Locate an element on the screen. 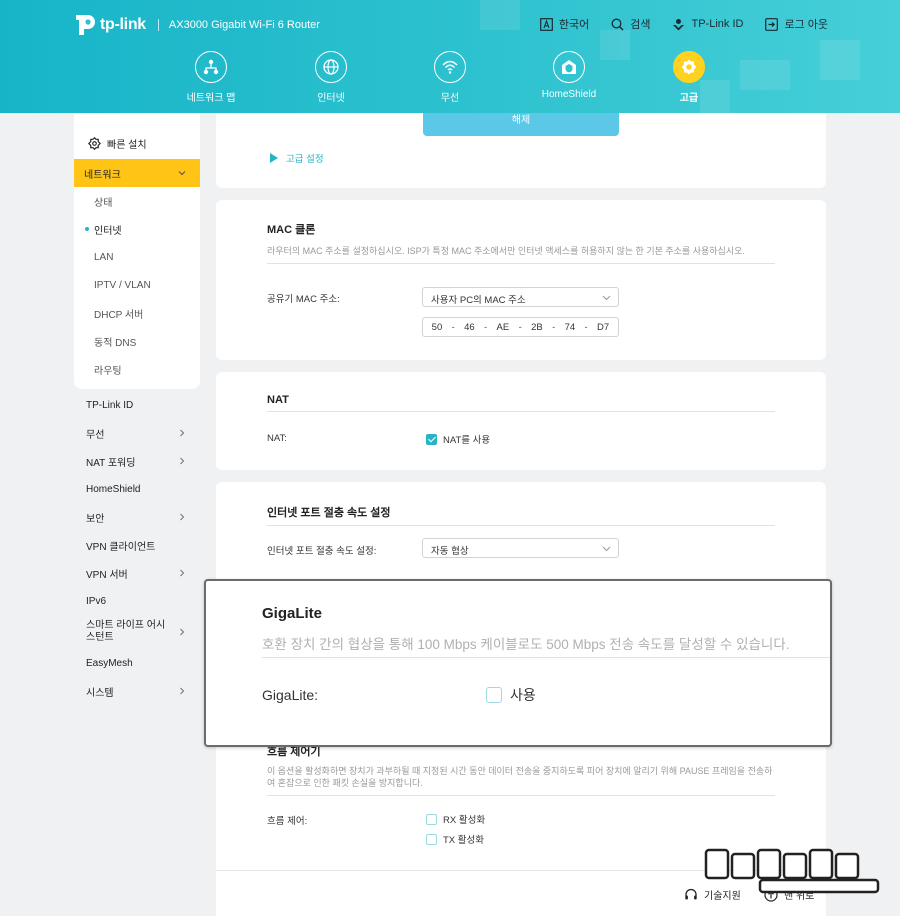 The height and width of the screenshot is (916, 900). port-speed-select: 자동 협상 is located at coordinates (520, 548).